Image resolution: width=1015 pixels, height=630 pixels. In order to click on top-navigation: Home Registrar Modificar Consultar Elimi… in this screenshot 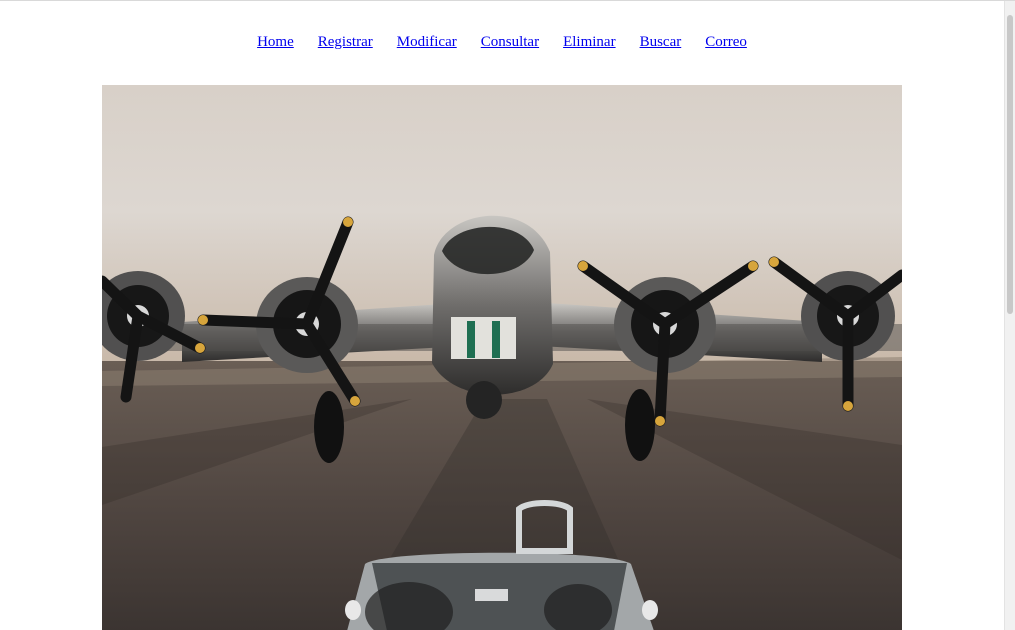, I will do `click(502, 42)`.